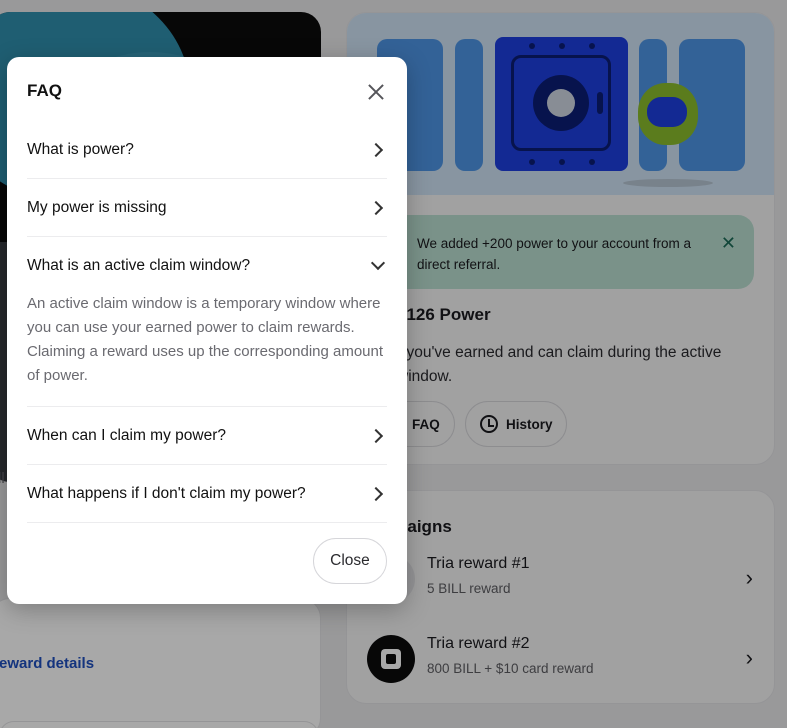 Image resolution: width=787 pixels, height=728 pixels. What do you see at coordinates (80, 149) in the screenshot?
I see `faq-question-text: What is power?` at bounding box center [80, 149].